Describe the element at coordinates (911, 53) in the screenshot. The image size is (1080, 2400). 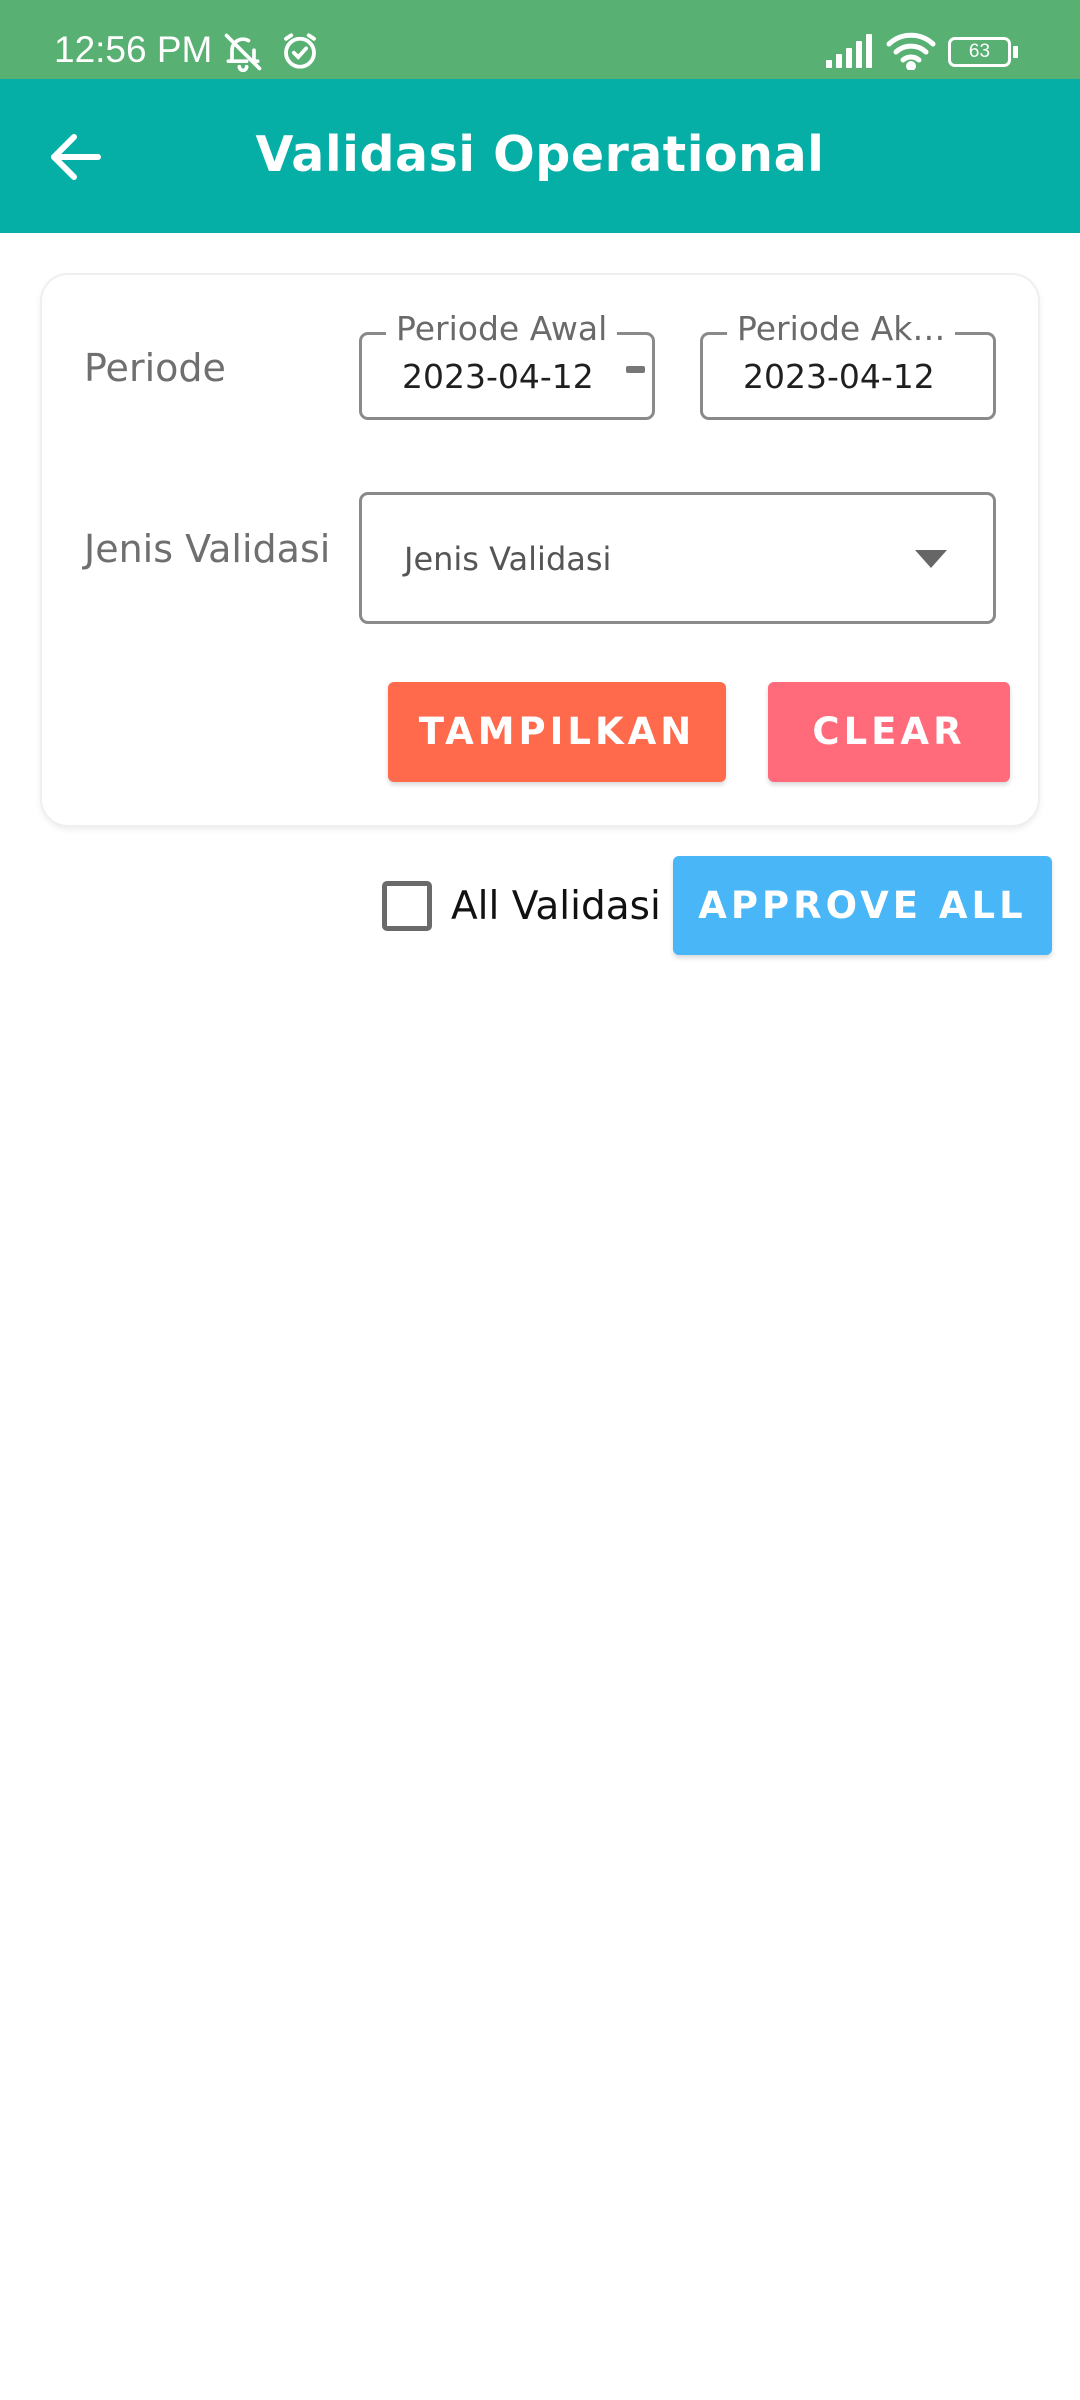
I see `wifi-icon` at that location.